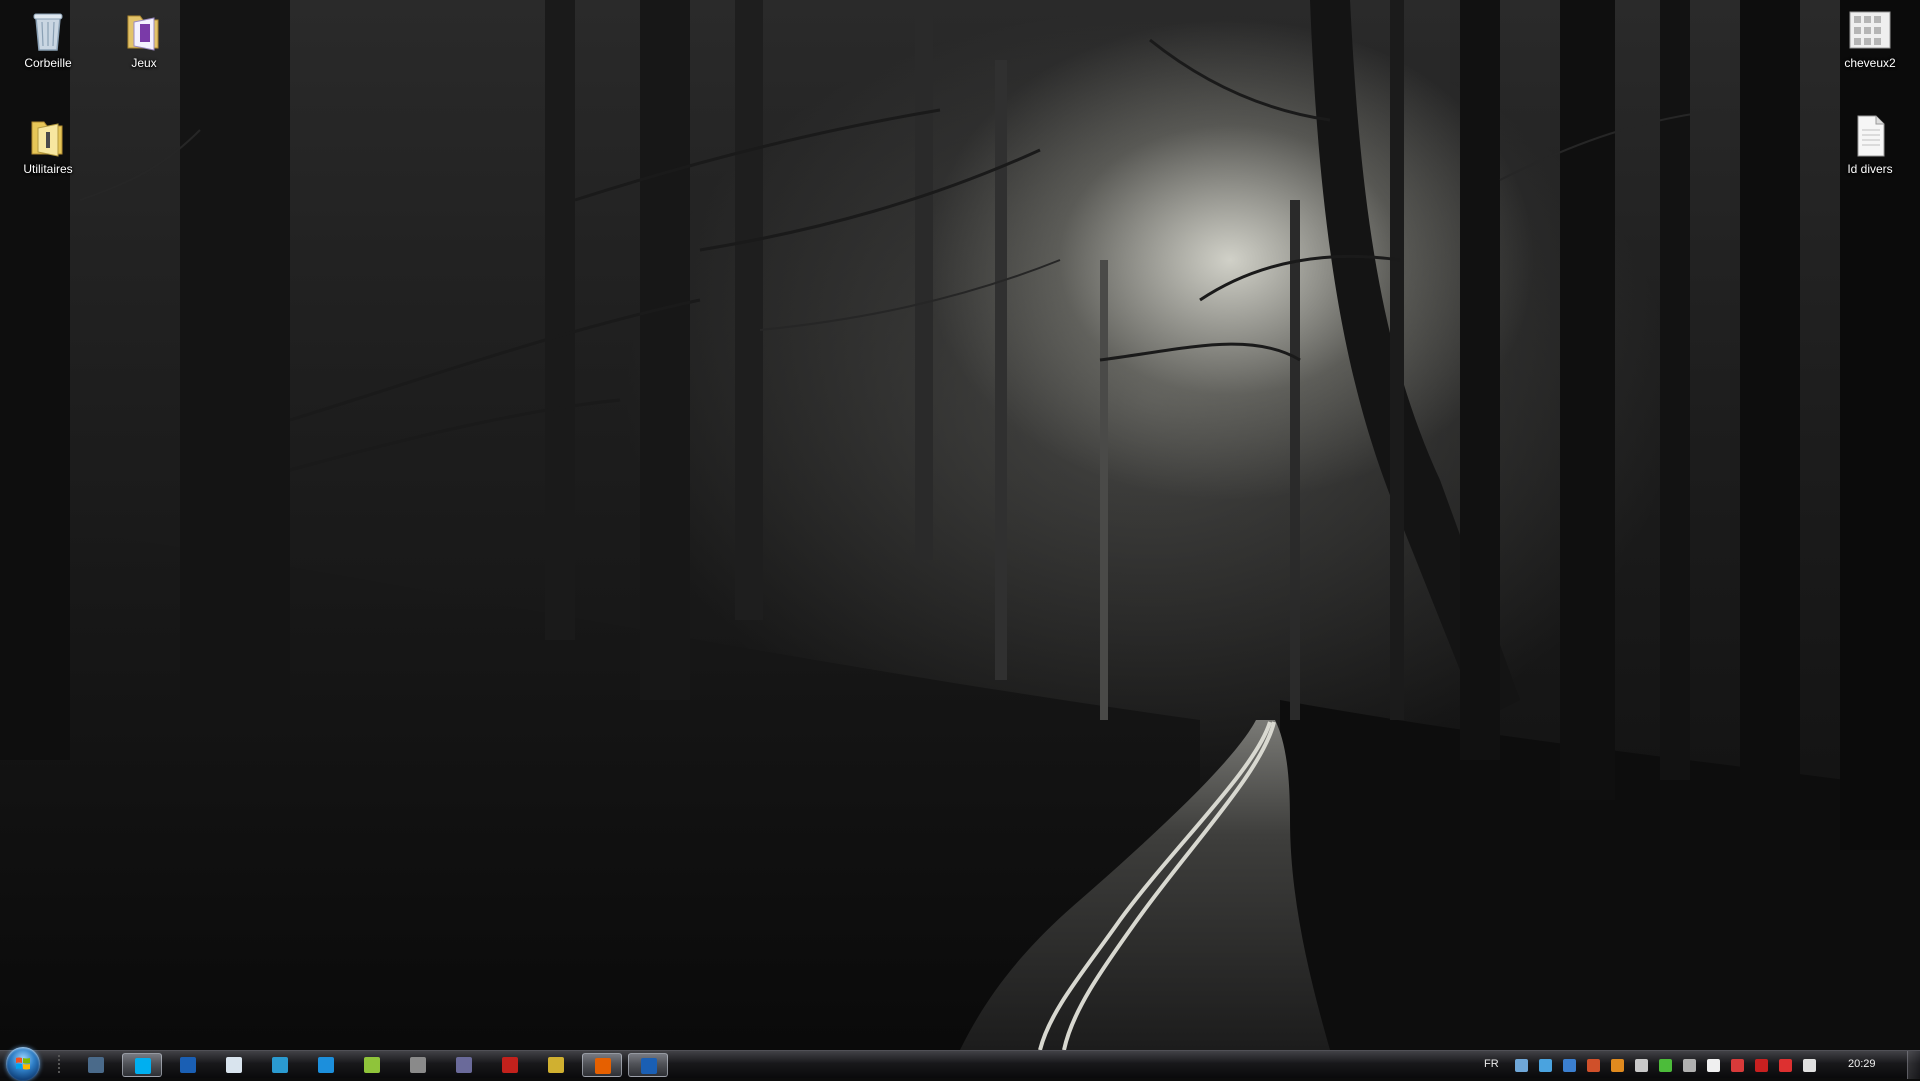  I want to click on document-icon, so click(1870, 136).